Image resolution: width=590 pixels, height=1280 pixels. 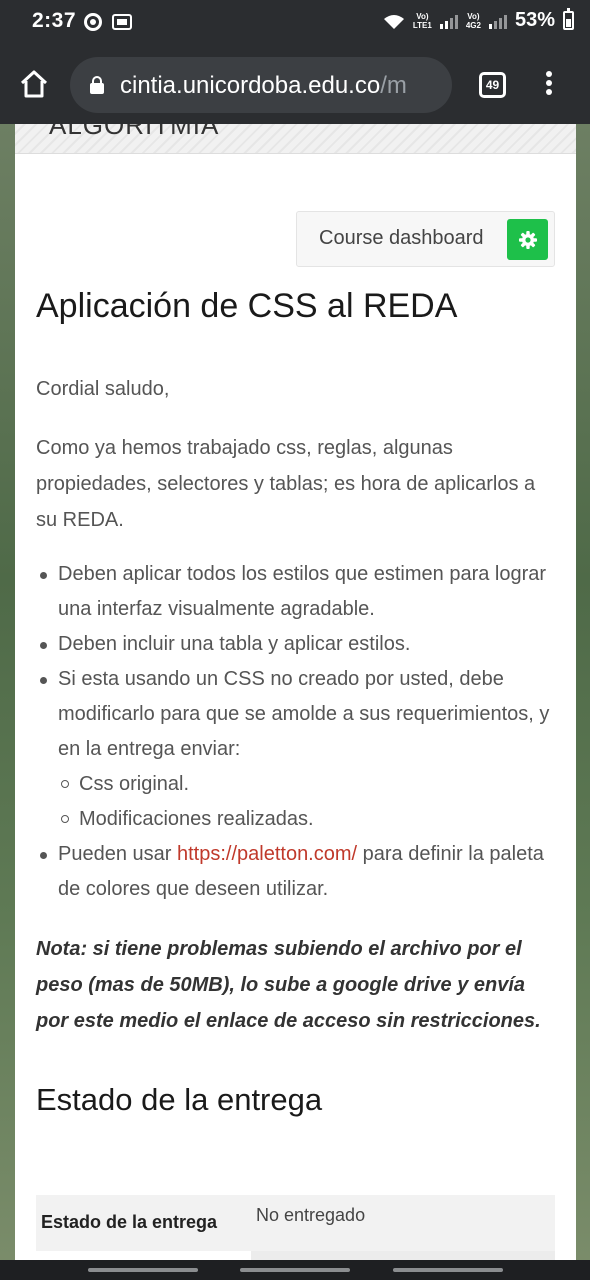 I want to click on nav-back-button, so click(x=448, y=1270).